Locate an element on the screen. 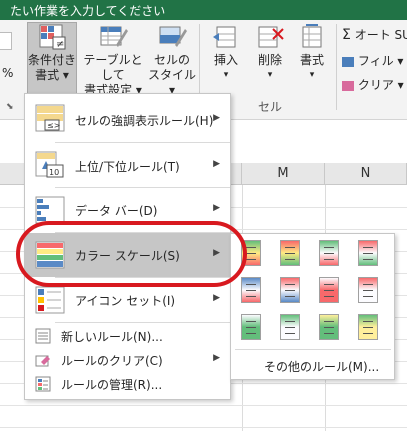  insert-button: 挿入 ▾ is located at coordinates (226, 59).